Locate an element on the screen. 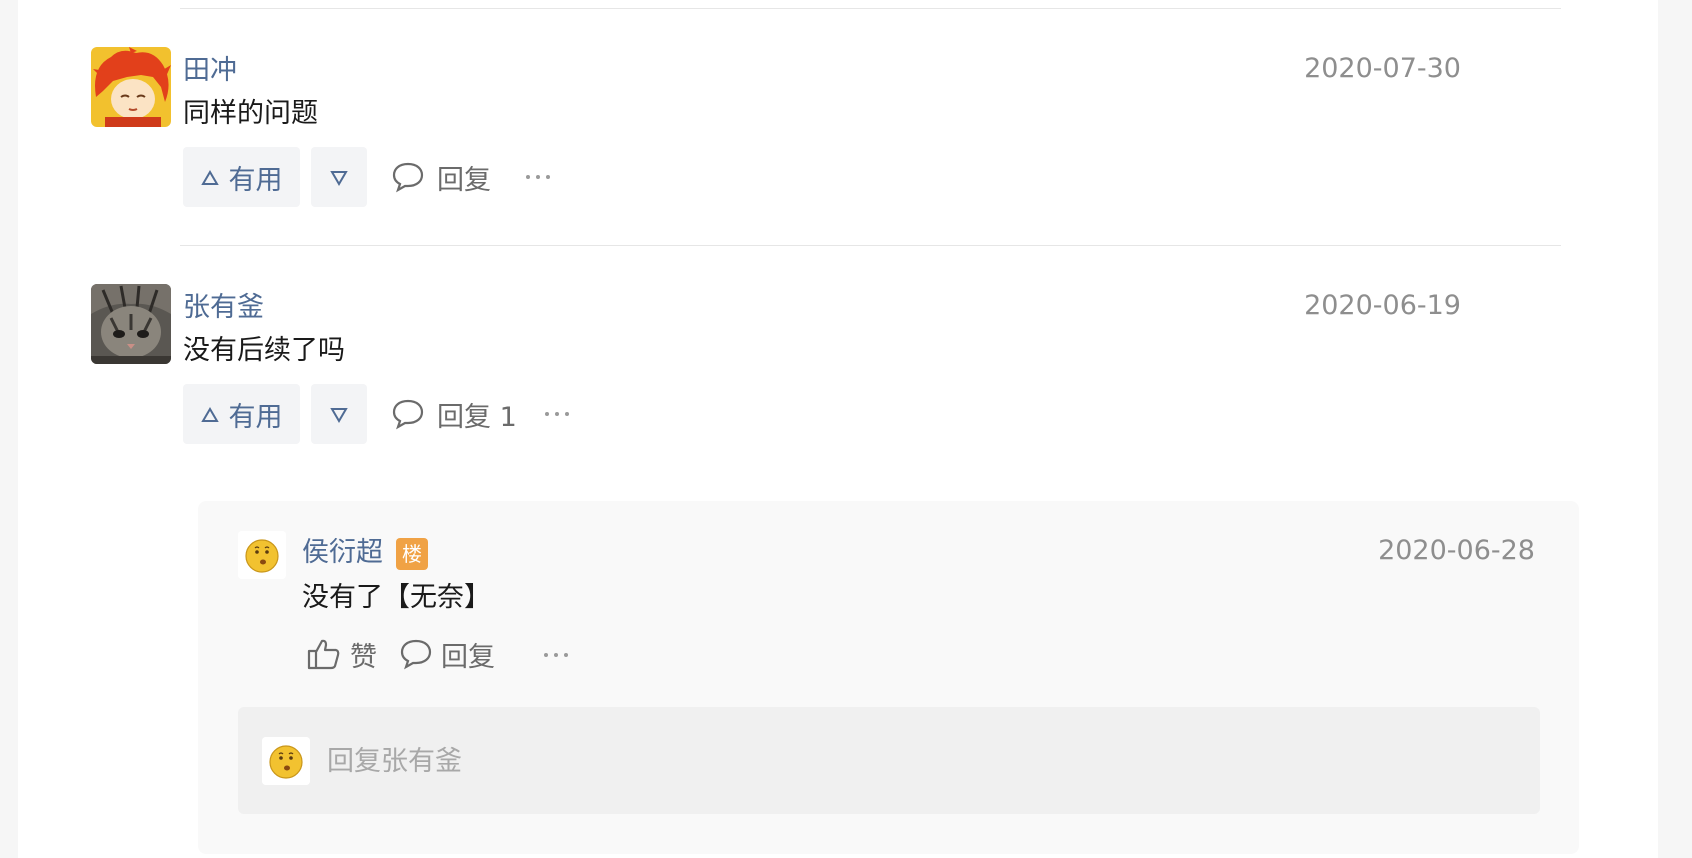  op-badge: 楼 is located at coordinates (412, 554).